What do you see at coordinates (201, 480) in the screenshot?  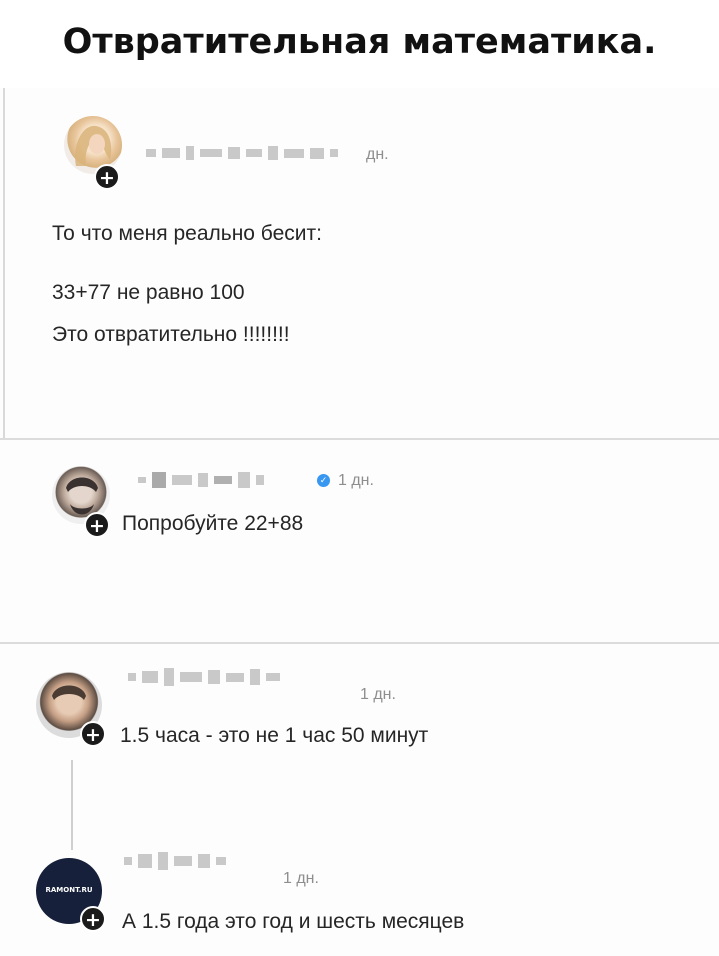 I see `comment-1-username-pixelated` at bounding box center [201, 480].